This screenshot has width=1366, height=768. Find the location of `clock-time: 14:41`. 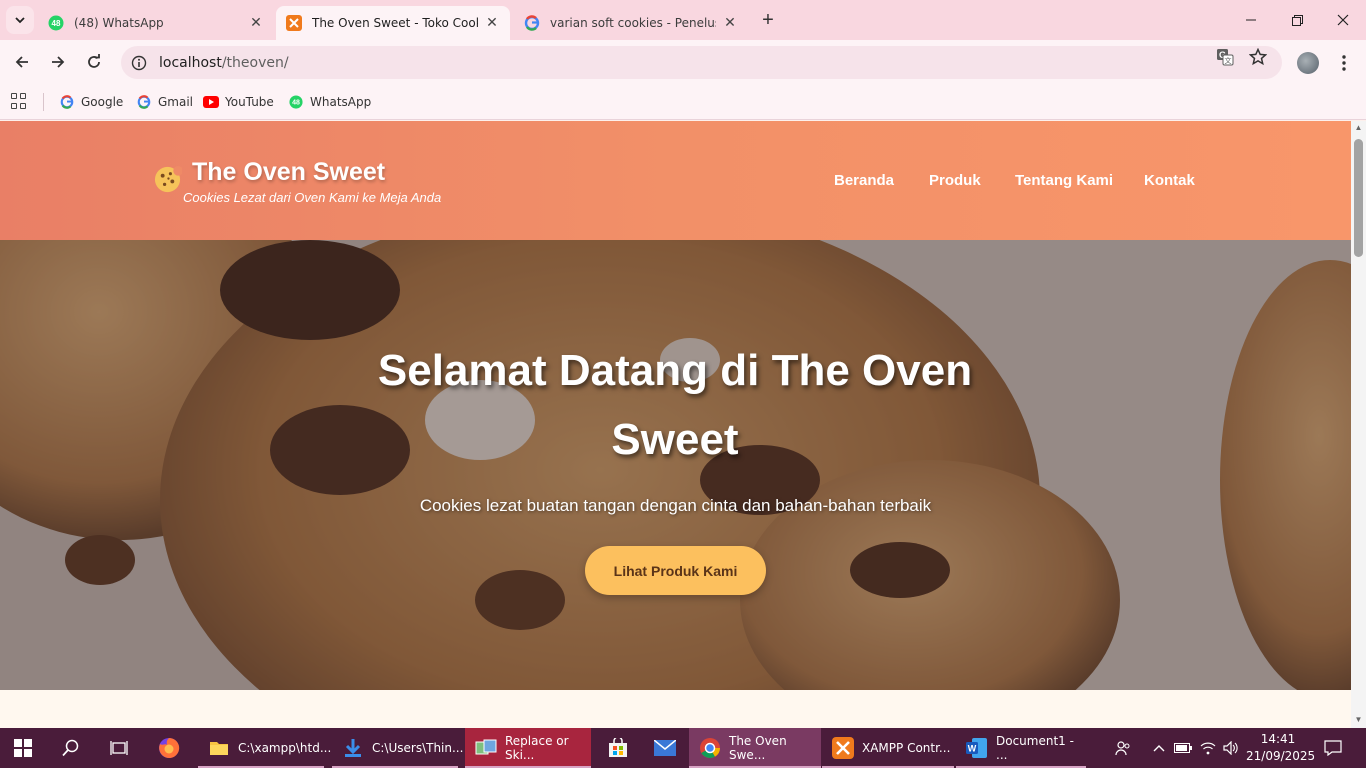

clock-time: 14:41 is located at coordinates (1278, 739).